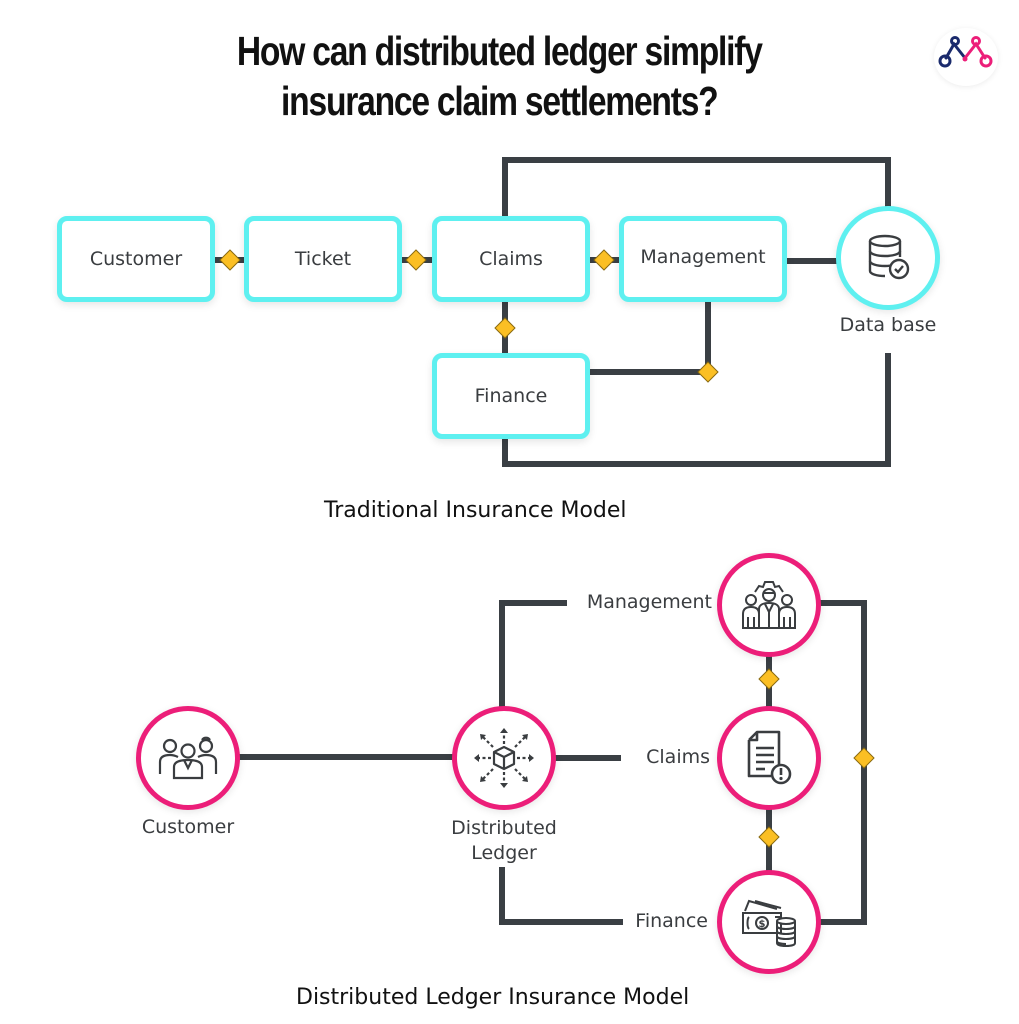  I want to click on node-database-label: Data base, so click(888, 325).